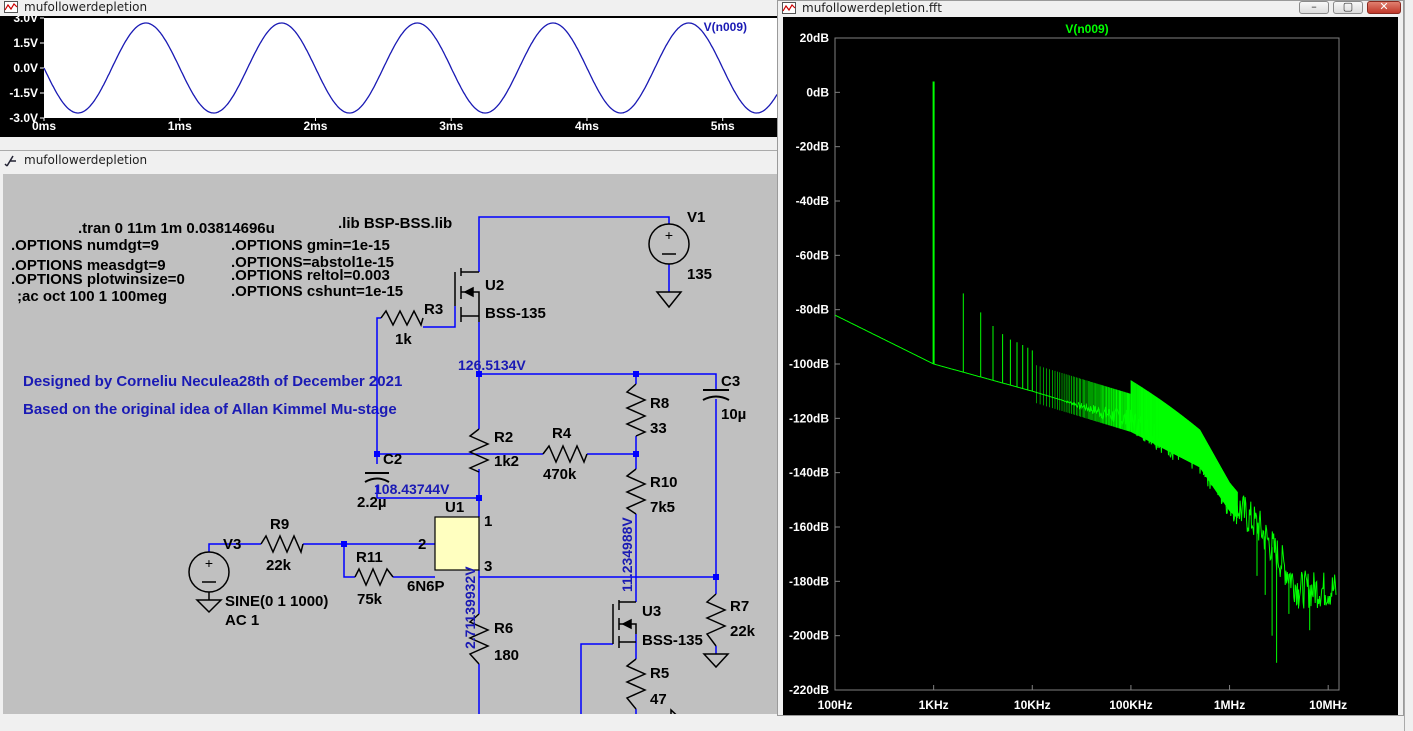 The height and width of the screenshot is (731, 1413). Describe the element at coordinates (562, 433) in the screenshot. I see `r4-name: R4` at that location.